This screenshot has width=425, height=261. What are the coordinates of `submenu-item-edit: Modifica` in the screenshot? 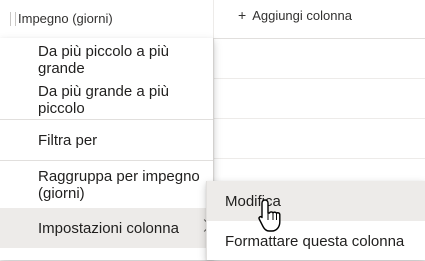 It's located at (316, 201).